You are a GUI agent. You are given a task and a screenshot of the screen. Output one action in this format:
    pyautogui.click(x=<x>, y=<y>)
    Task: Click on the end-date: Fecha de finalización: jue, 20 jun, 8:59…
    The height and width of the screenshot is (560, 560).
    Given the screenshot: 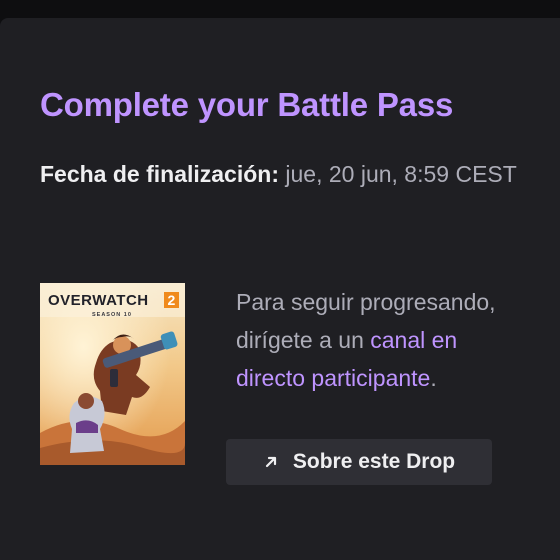 What is the action you would take?
    pyautogui.click(x=285, y=174)
    